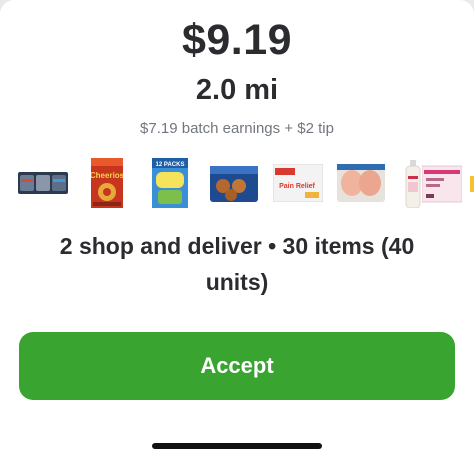 Image resolution: width=474 pixels, height=460 pixels. Describe the element at coordinates (237, 90) in the screenshot. I see `offer-distance: 2.0 mi` at that location.